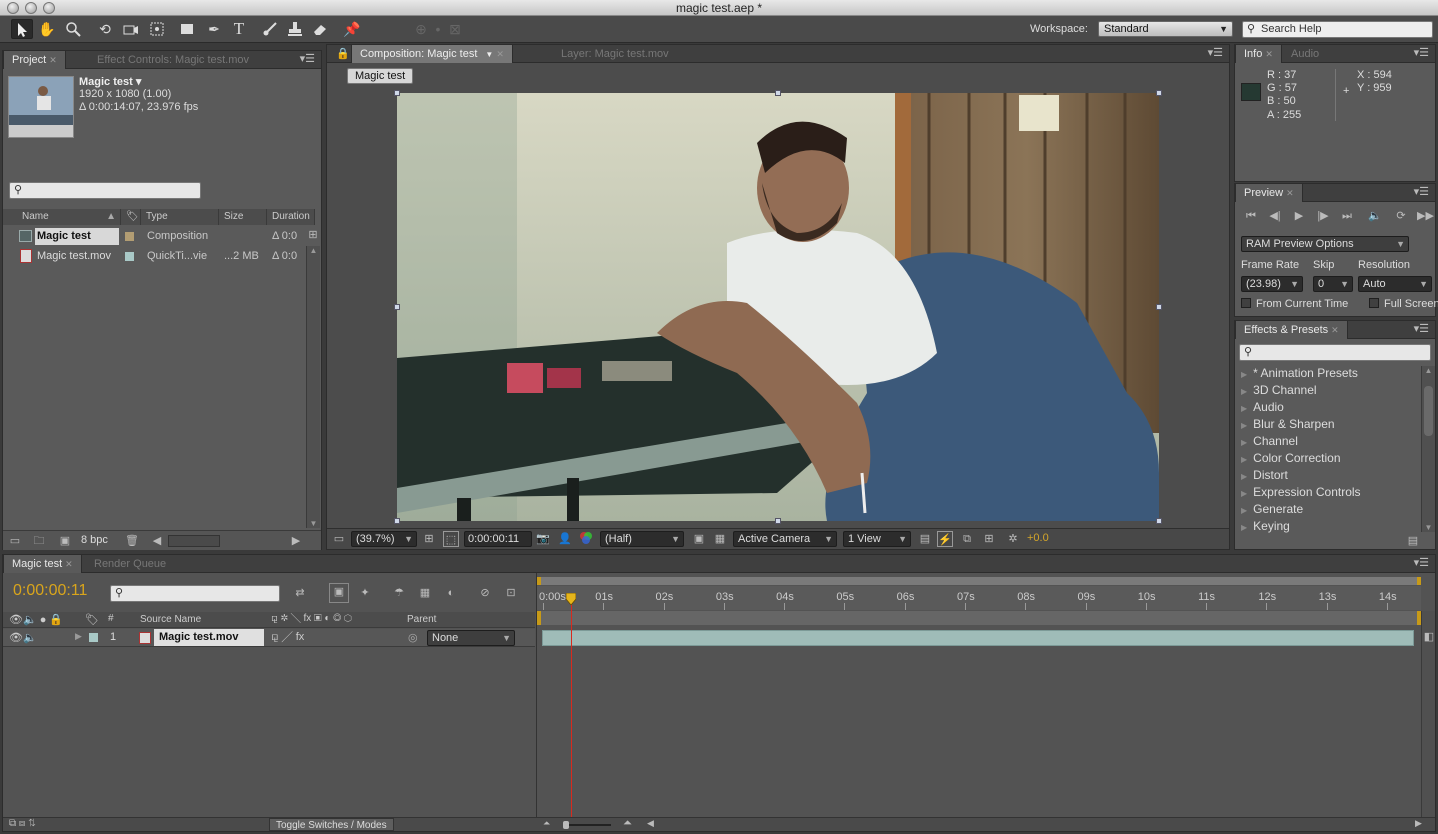 This screenshot has height=834, width=1438. What do you see at coordinates (1258, 54) in the screenshot?
I see `tab-info: Info ✕` at bounding box center [1258, 54].